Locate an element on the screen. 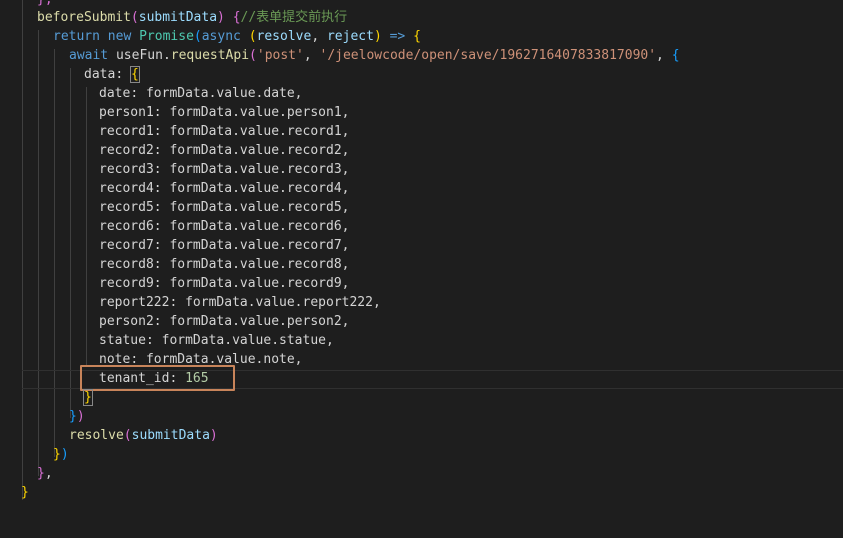 This screenshot has height=538, width=843. code-line: date: formData.value.date, is located at coordinates (201, 93).